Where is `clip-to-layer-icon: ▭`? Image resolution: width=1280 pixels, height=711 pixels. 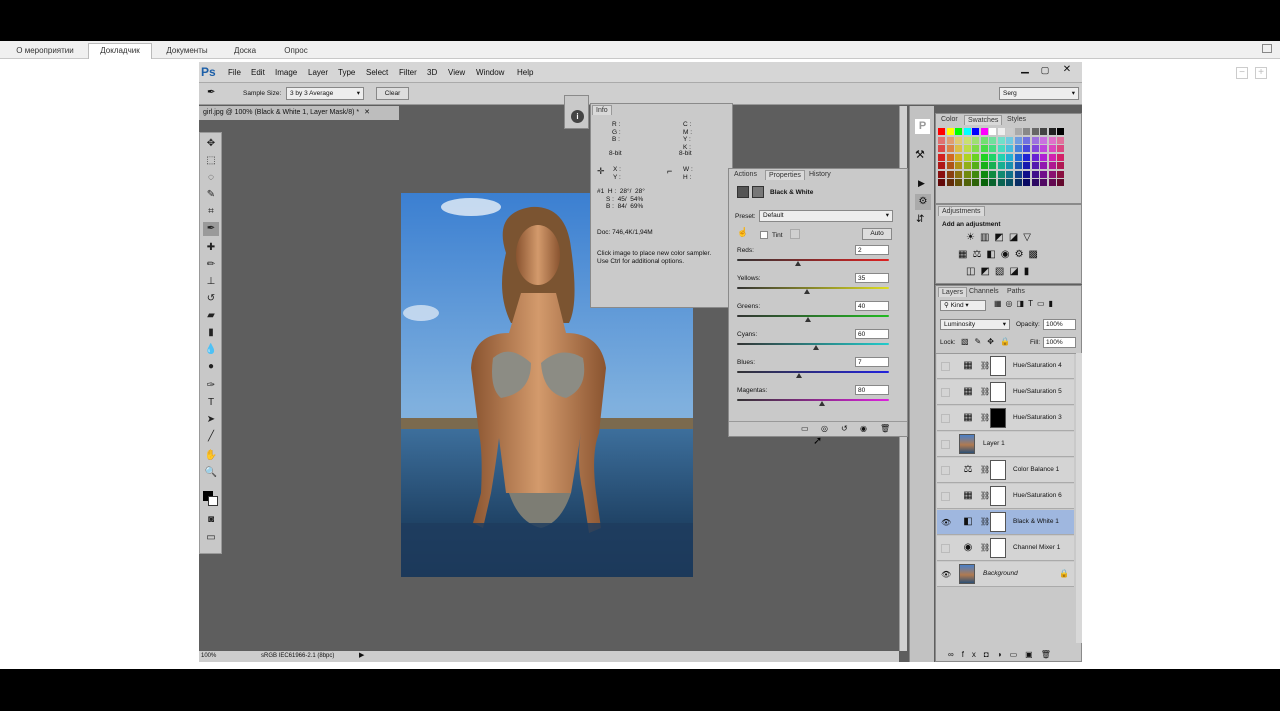
clip-to-layer-icon: ▭ is located at coordinates (805, 428).